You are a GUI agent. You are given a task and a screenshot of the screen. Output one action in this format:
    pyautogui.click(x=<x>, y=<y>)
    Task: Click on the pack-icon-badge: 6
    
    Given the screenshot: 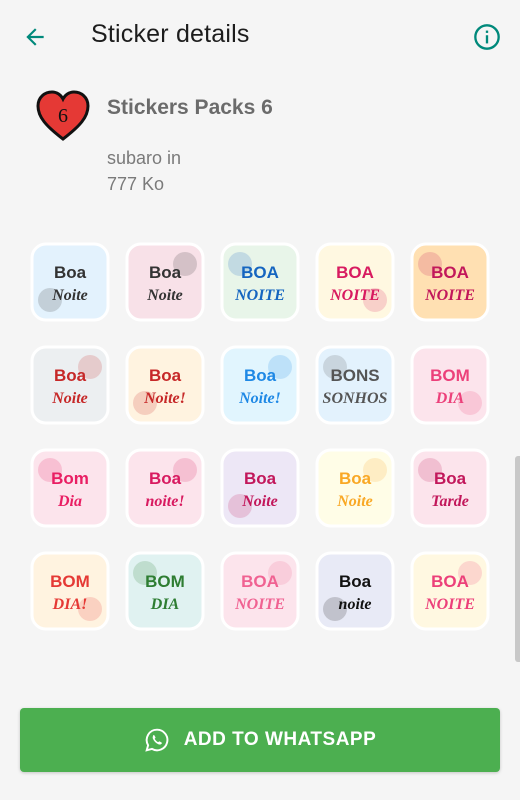 What is the action you would take?
    pyautogui.click(x=63, y=116)
    